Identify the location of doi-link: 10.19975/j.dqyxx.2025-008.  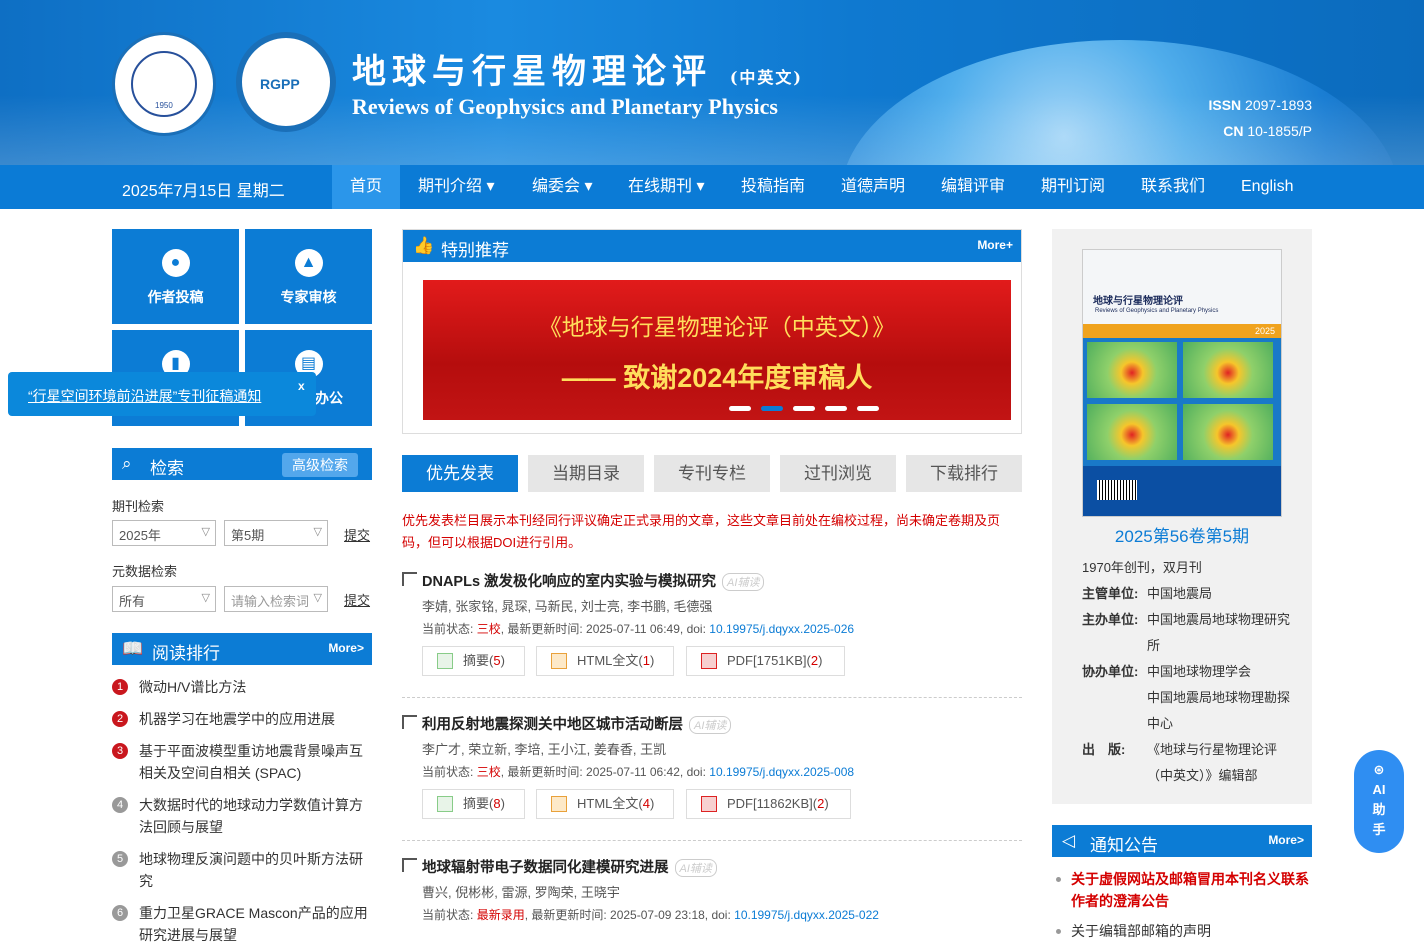
(781, 772).